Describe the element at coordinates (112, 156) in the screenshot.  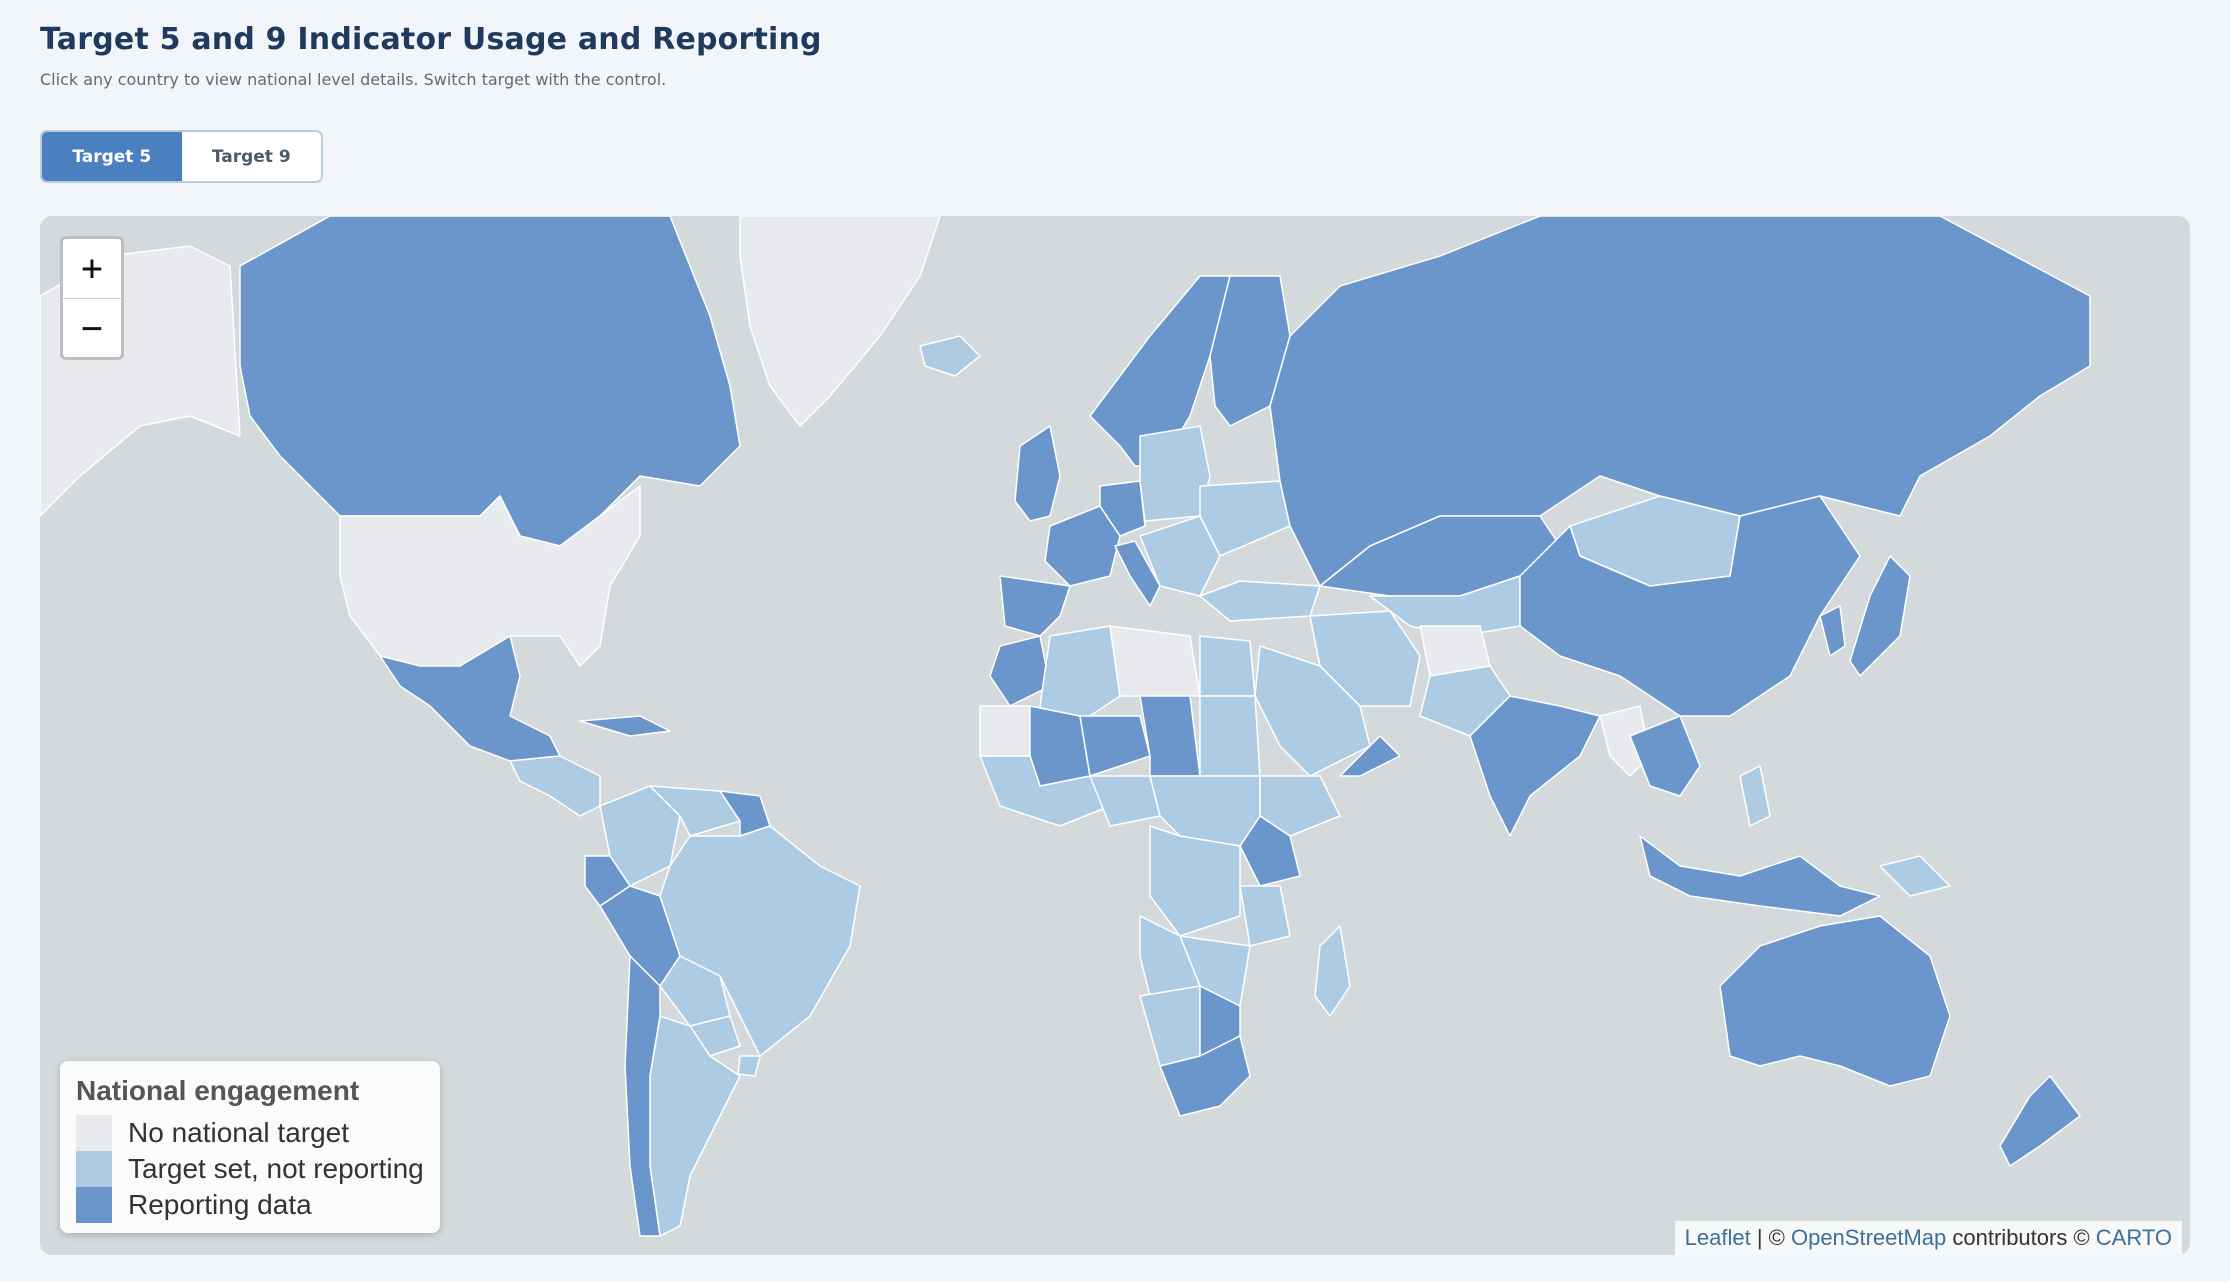
I see `target-5-button: Target 5` at that location.